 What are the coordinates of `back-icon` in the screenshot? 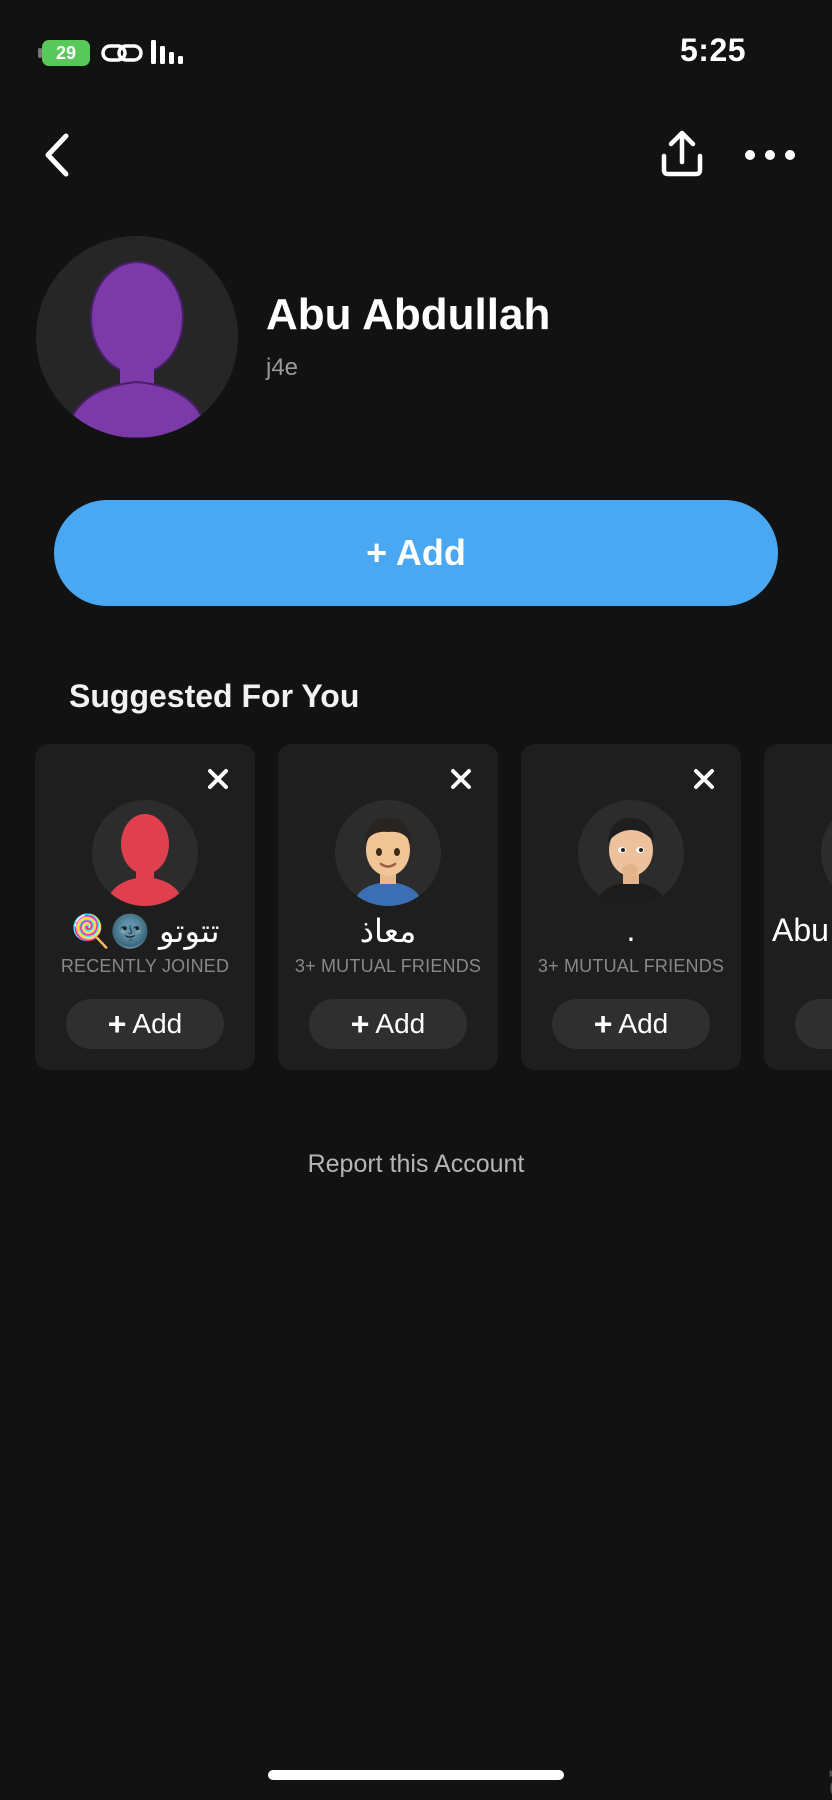 It's located at (58, 155).